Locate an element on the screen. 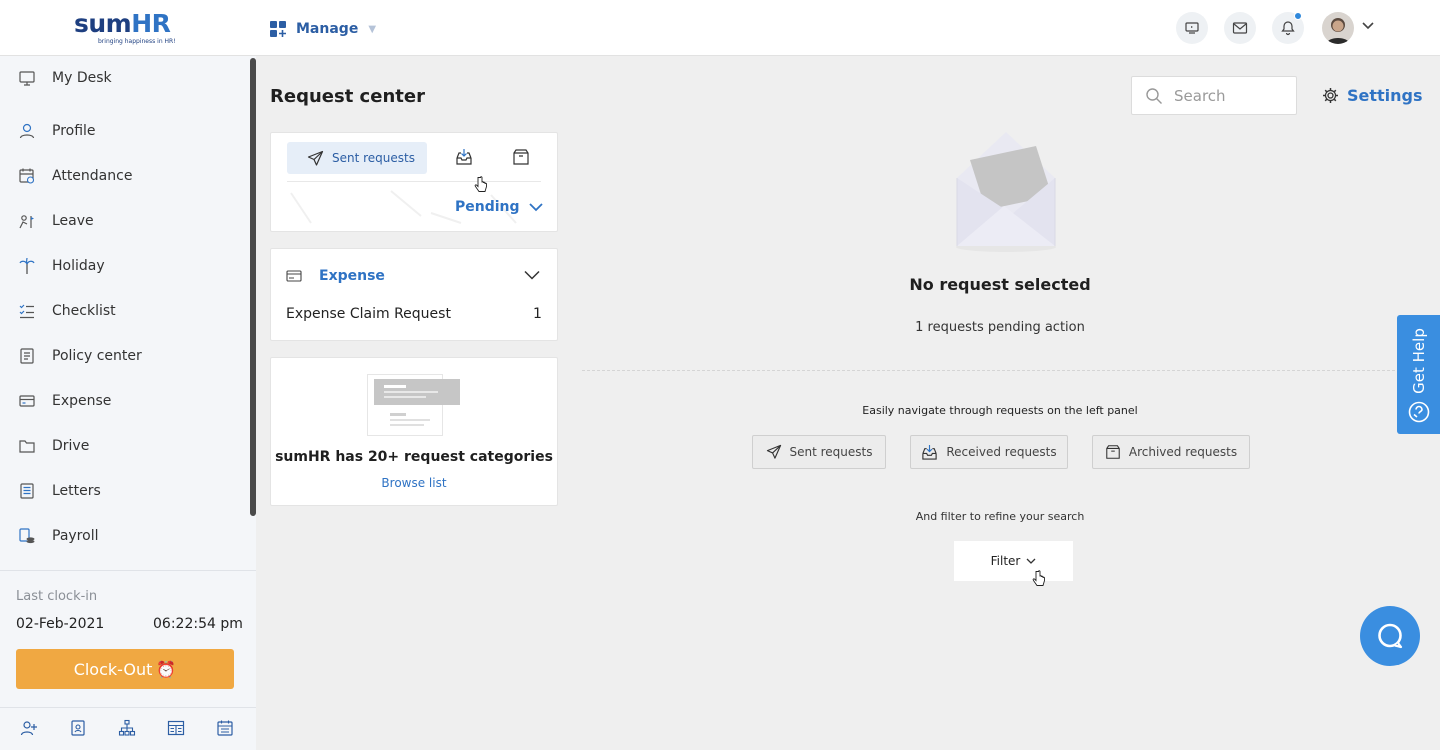  button-label: Sent requests is located at coordinates (831, 452).